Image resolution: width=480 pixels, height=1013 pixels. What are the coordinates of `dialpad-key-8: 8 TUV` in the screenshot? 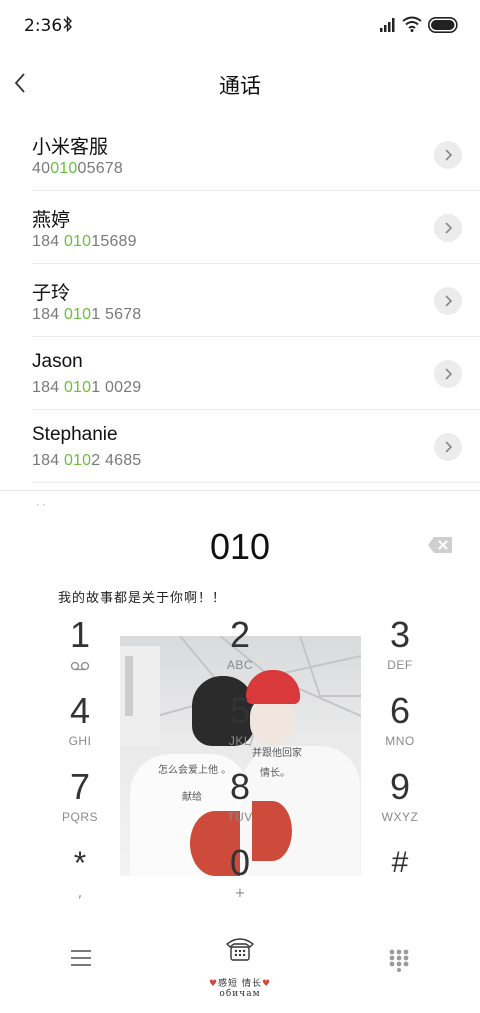 It's located at (240, 801).